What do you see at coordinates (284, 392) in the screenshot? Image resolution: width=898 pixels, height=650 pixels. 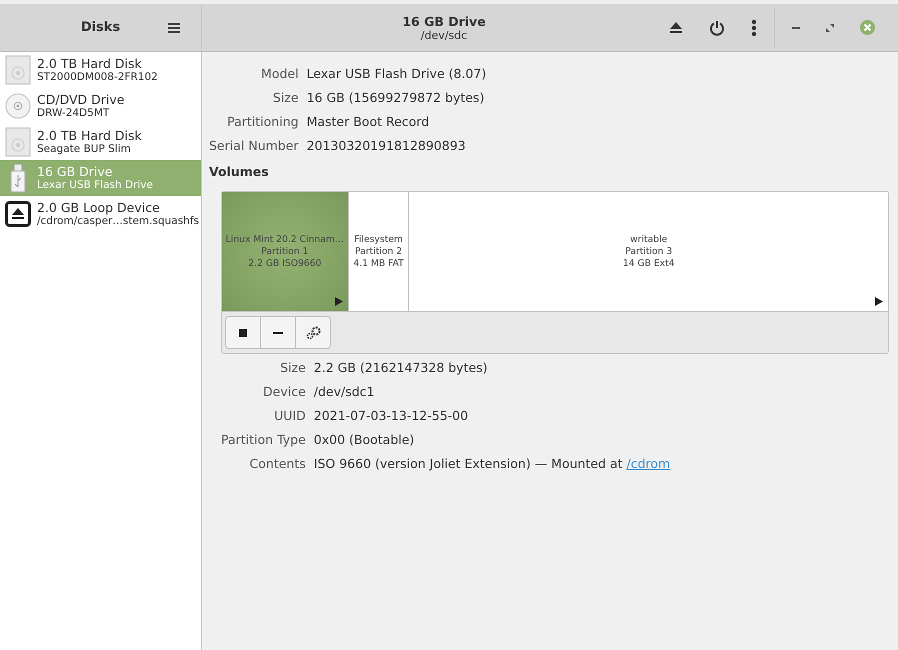 I see `property-label: Device` at bounding box center [284, 392].